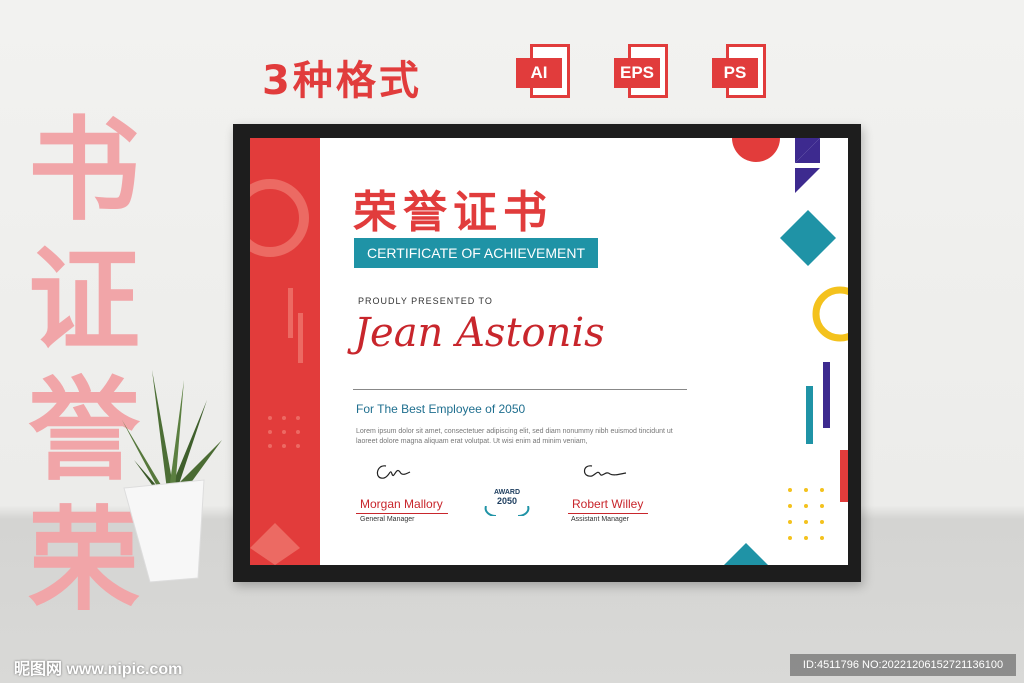 The image size is (1024, 683). I want to click on formats-headline: 3种格式, so click(342, 81).